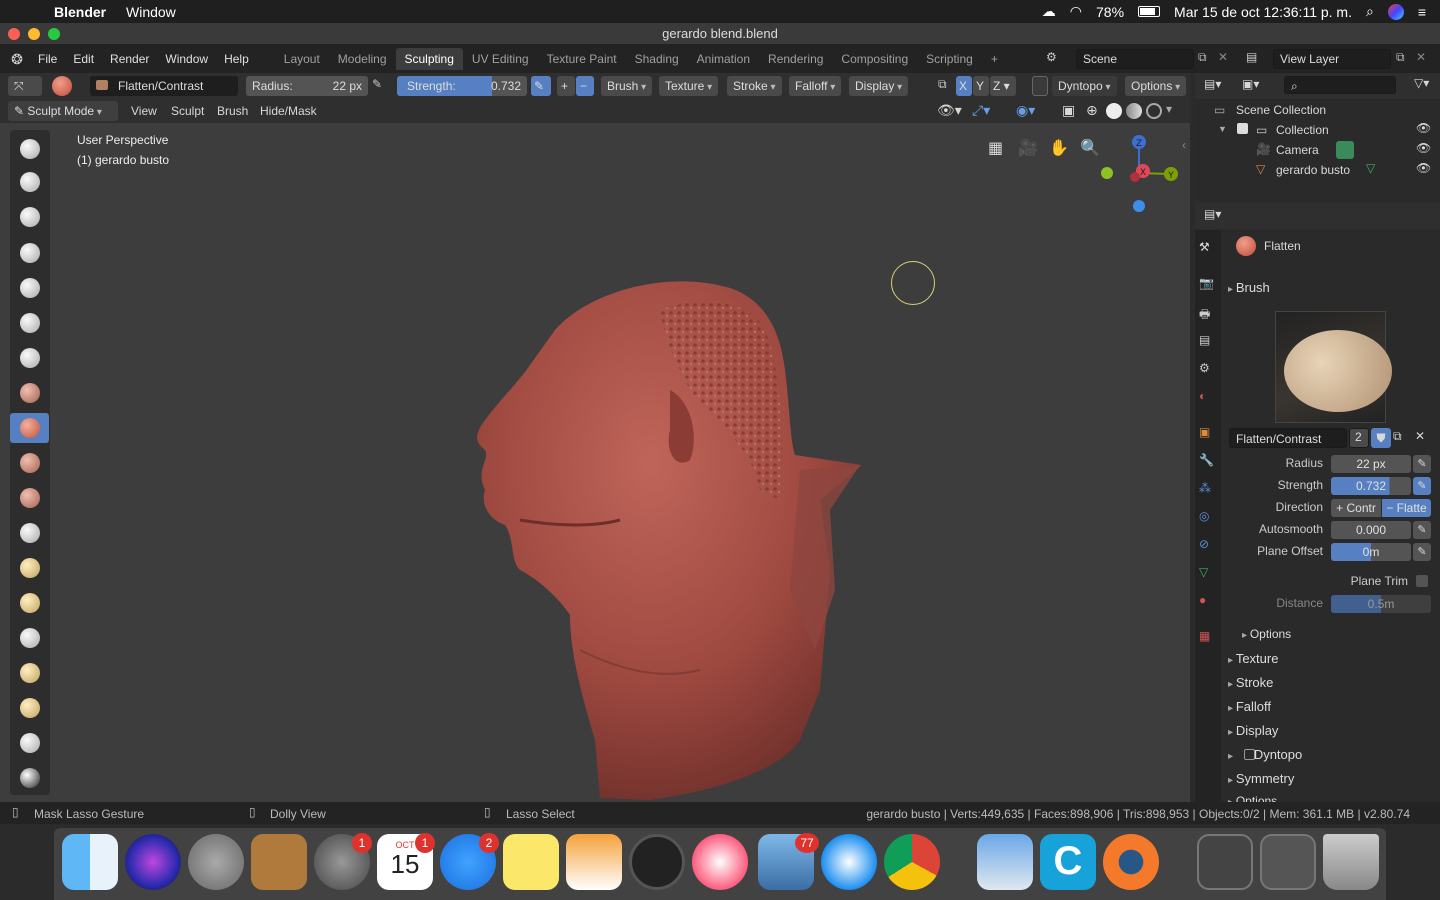 This screenshot has height=900, width=1440. What do you see at coordinates (14, 34) in the screenshot?
I see `close-window-button` at bounding box center [14, 34].